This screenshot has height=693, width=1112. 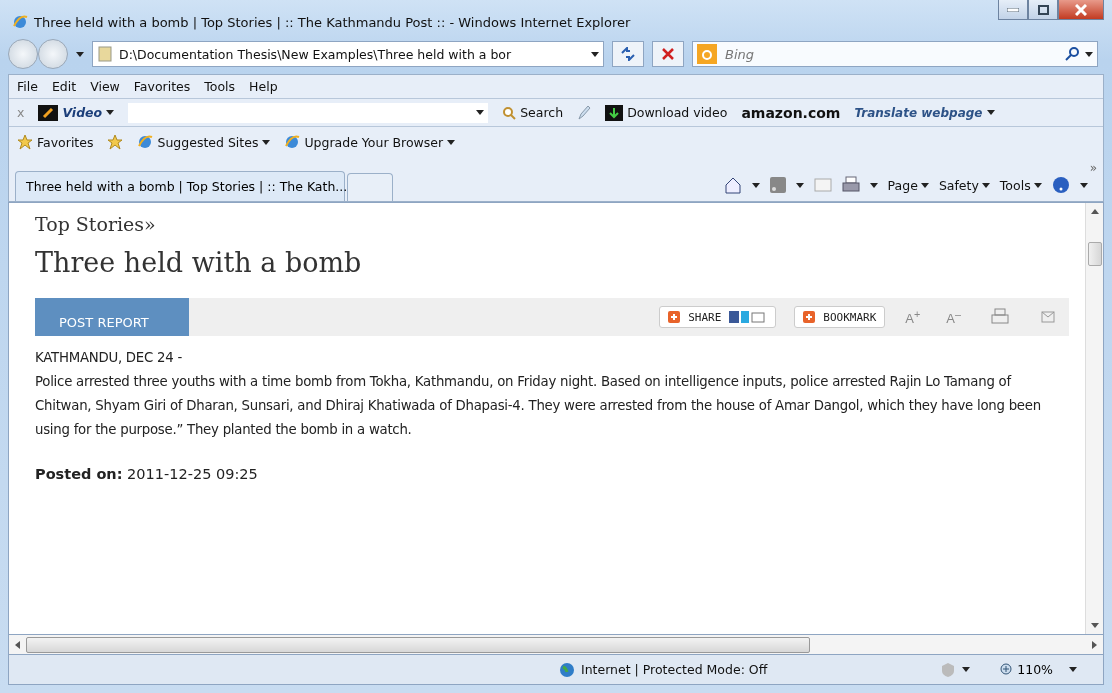 I want to click on download-video-button: Download video, so click(x=666, y=112).